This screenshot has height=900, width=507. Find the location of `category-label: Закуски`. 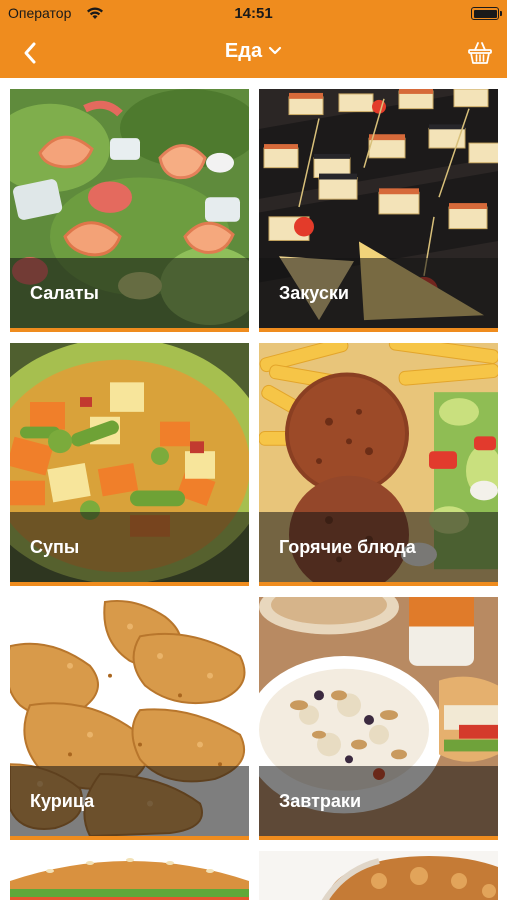

category-label: Закуски is located at coordinates (314, 293).